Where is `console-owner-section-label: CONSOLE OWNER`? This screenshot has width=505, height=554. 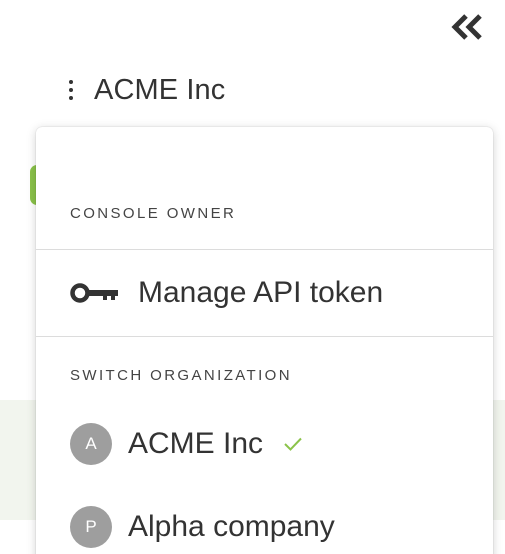
console-owner-section-label: CONSOLE OWNER is located at coordinates (153, 213).